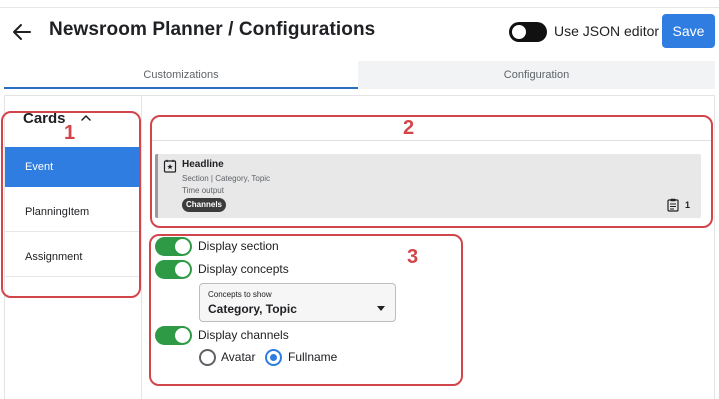 The height and width of the screenshot is (399, 719). What do you see at coordinates (688, 31) in the screenshot?
I see `save-button: Save` at bounding box center [688, 31].